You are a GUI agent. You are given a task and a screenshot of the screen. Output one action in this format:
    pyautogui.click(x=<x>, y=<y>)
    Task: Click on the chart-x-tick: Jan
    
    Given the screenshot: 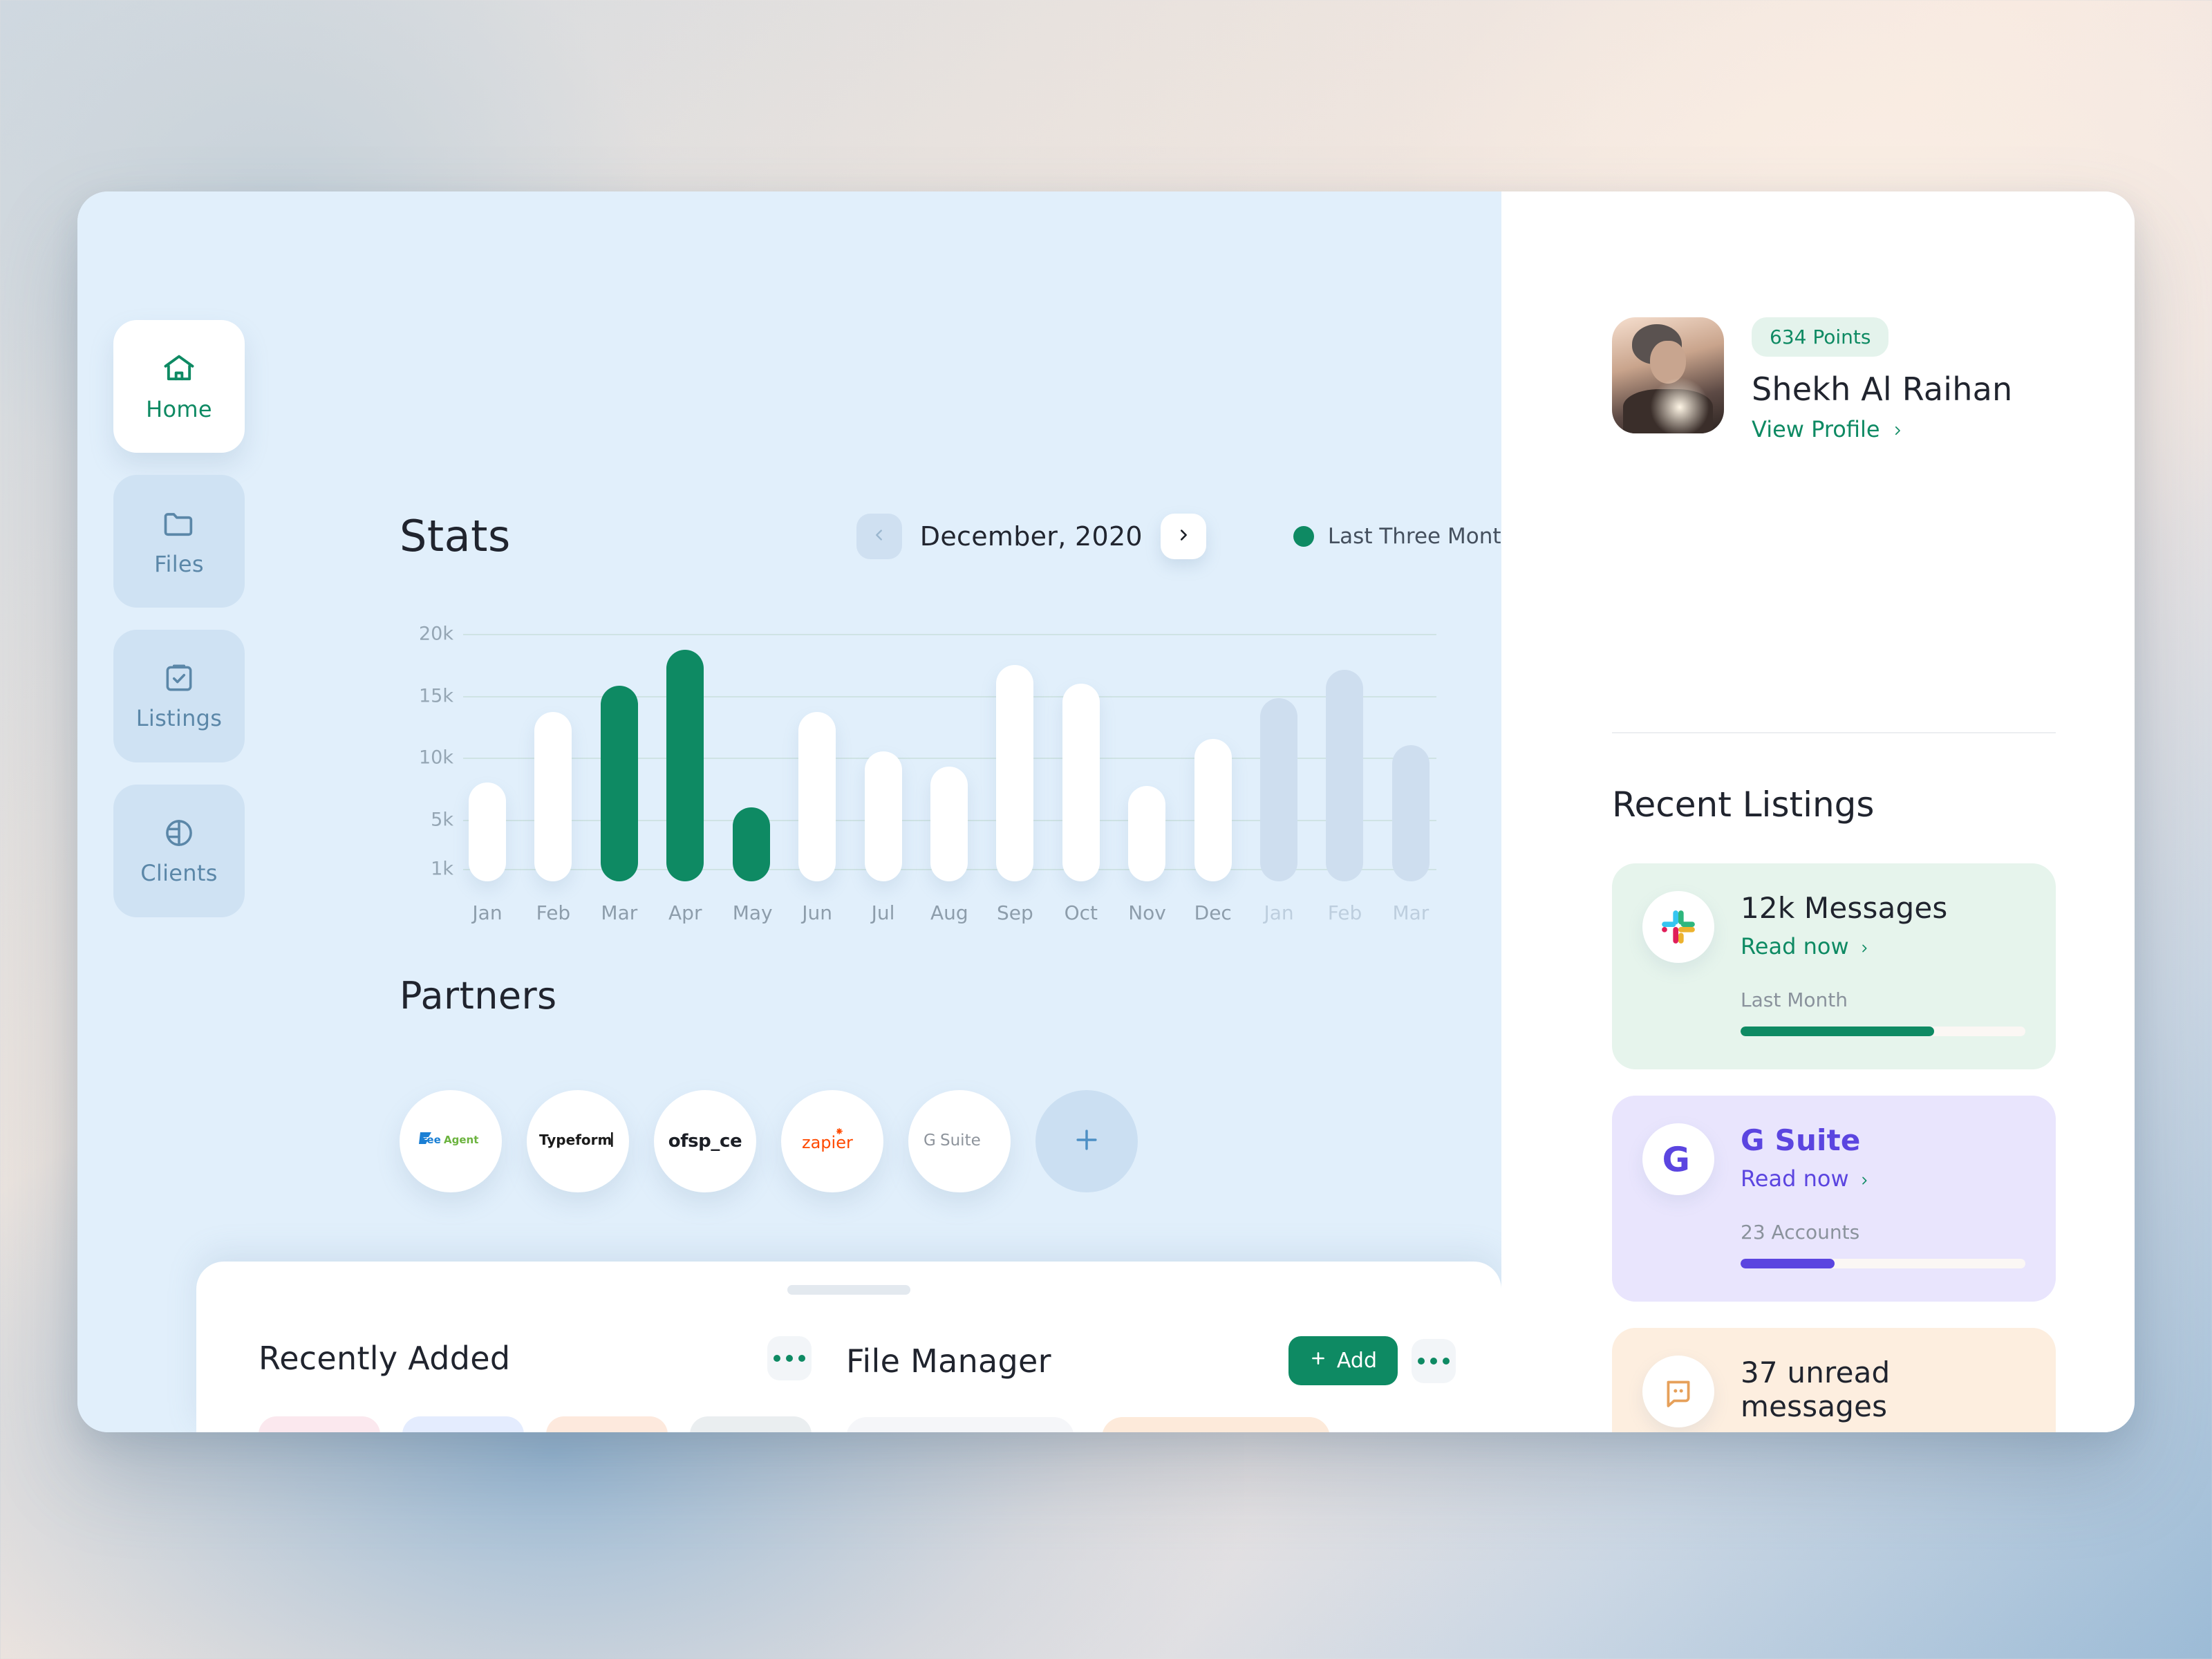 What is the action you would take?
    pyautogui.click(x=1279, y=913)
    